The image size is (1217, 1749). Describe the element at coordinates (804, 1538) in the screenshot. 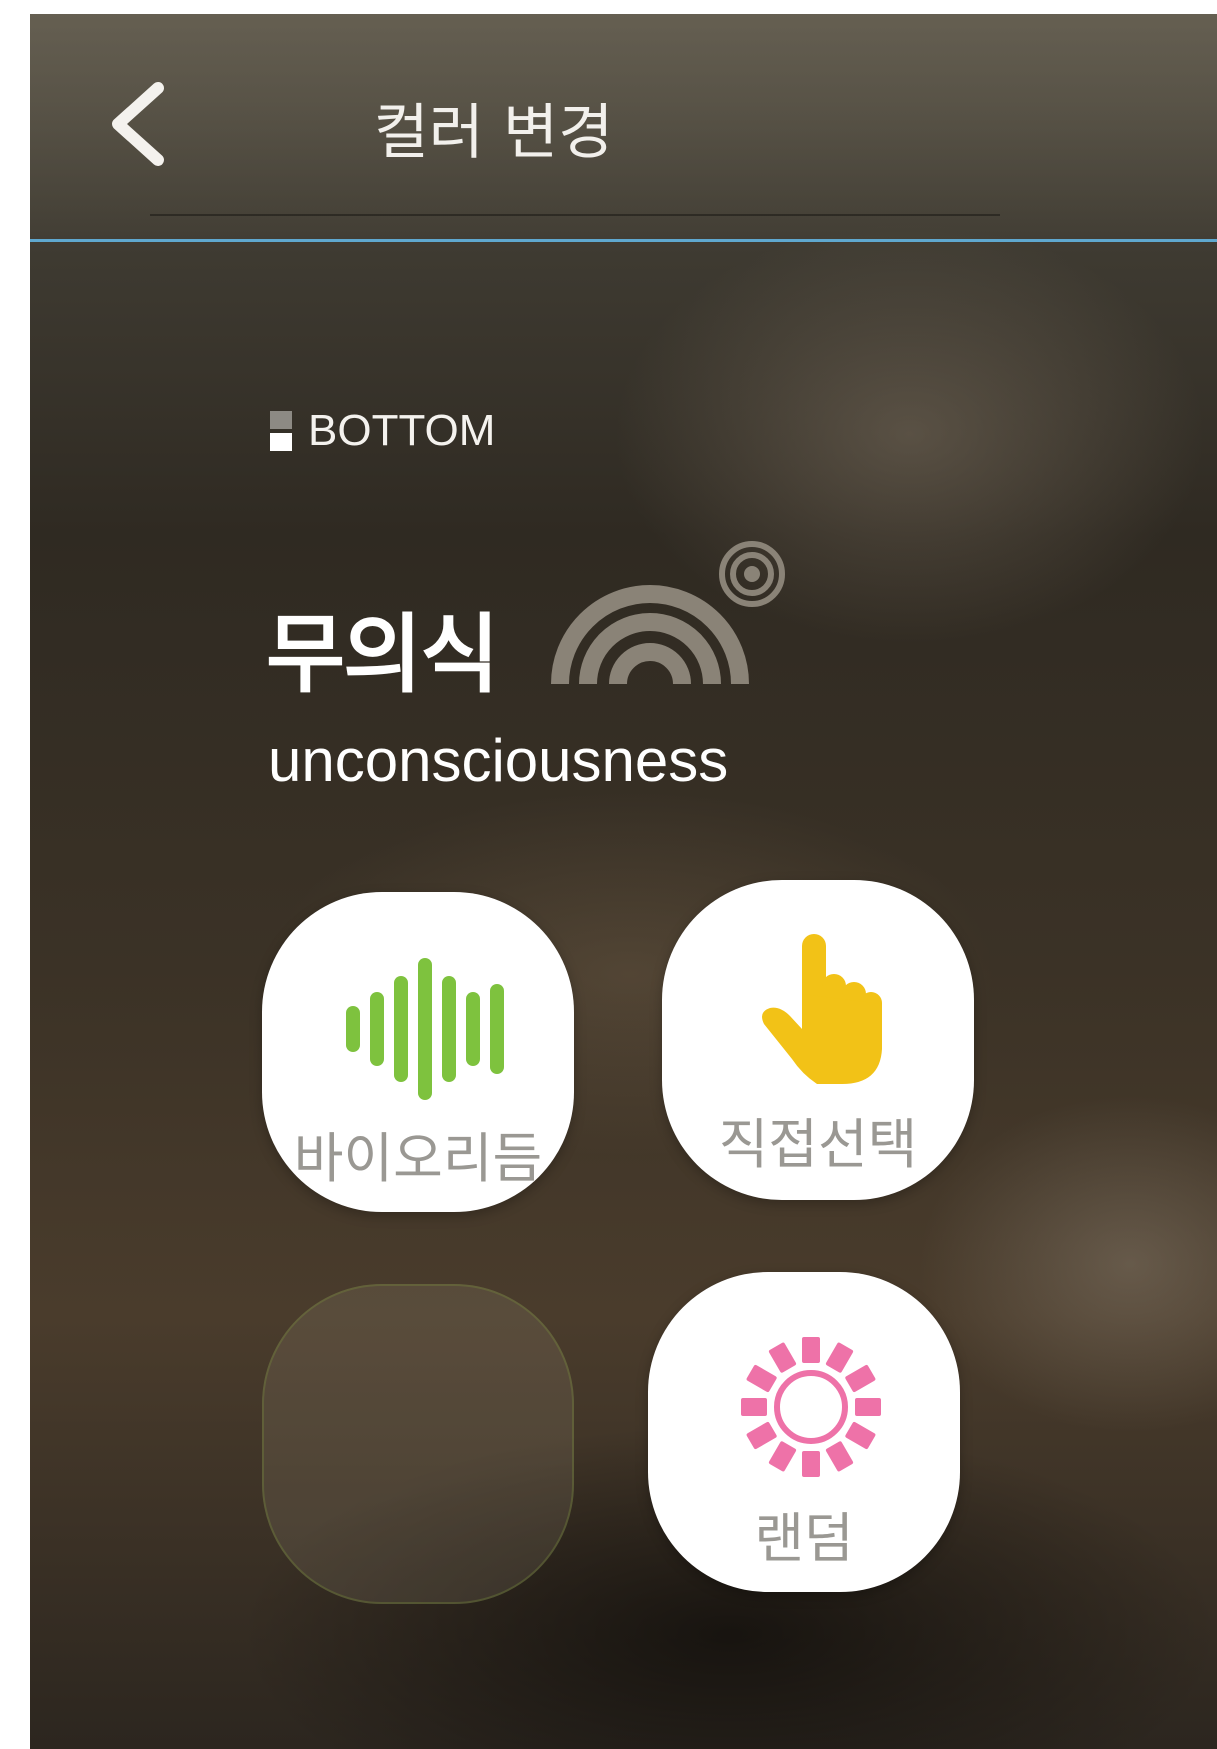

I see `random-label: 랜덤` at that location.